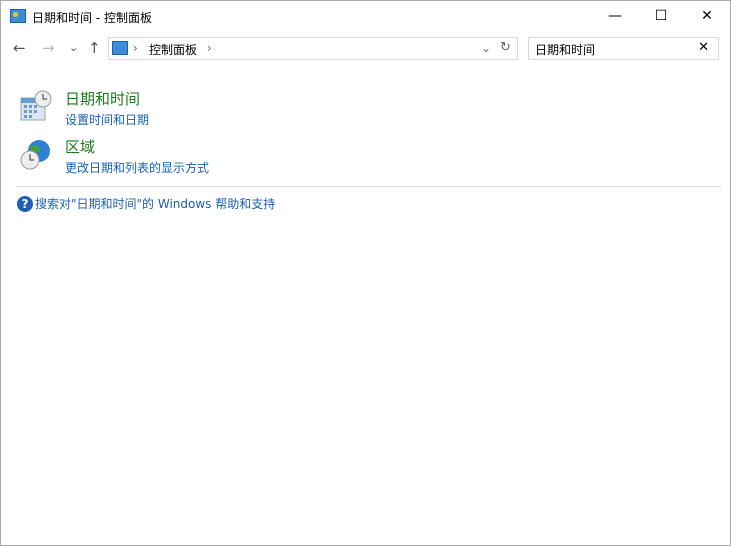  Describe the element at coordinates (661, 16) in the screenshot. I see `maximize-button: ☐` at that location.